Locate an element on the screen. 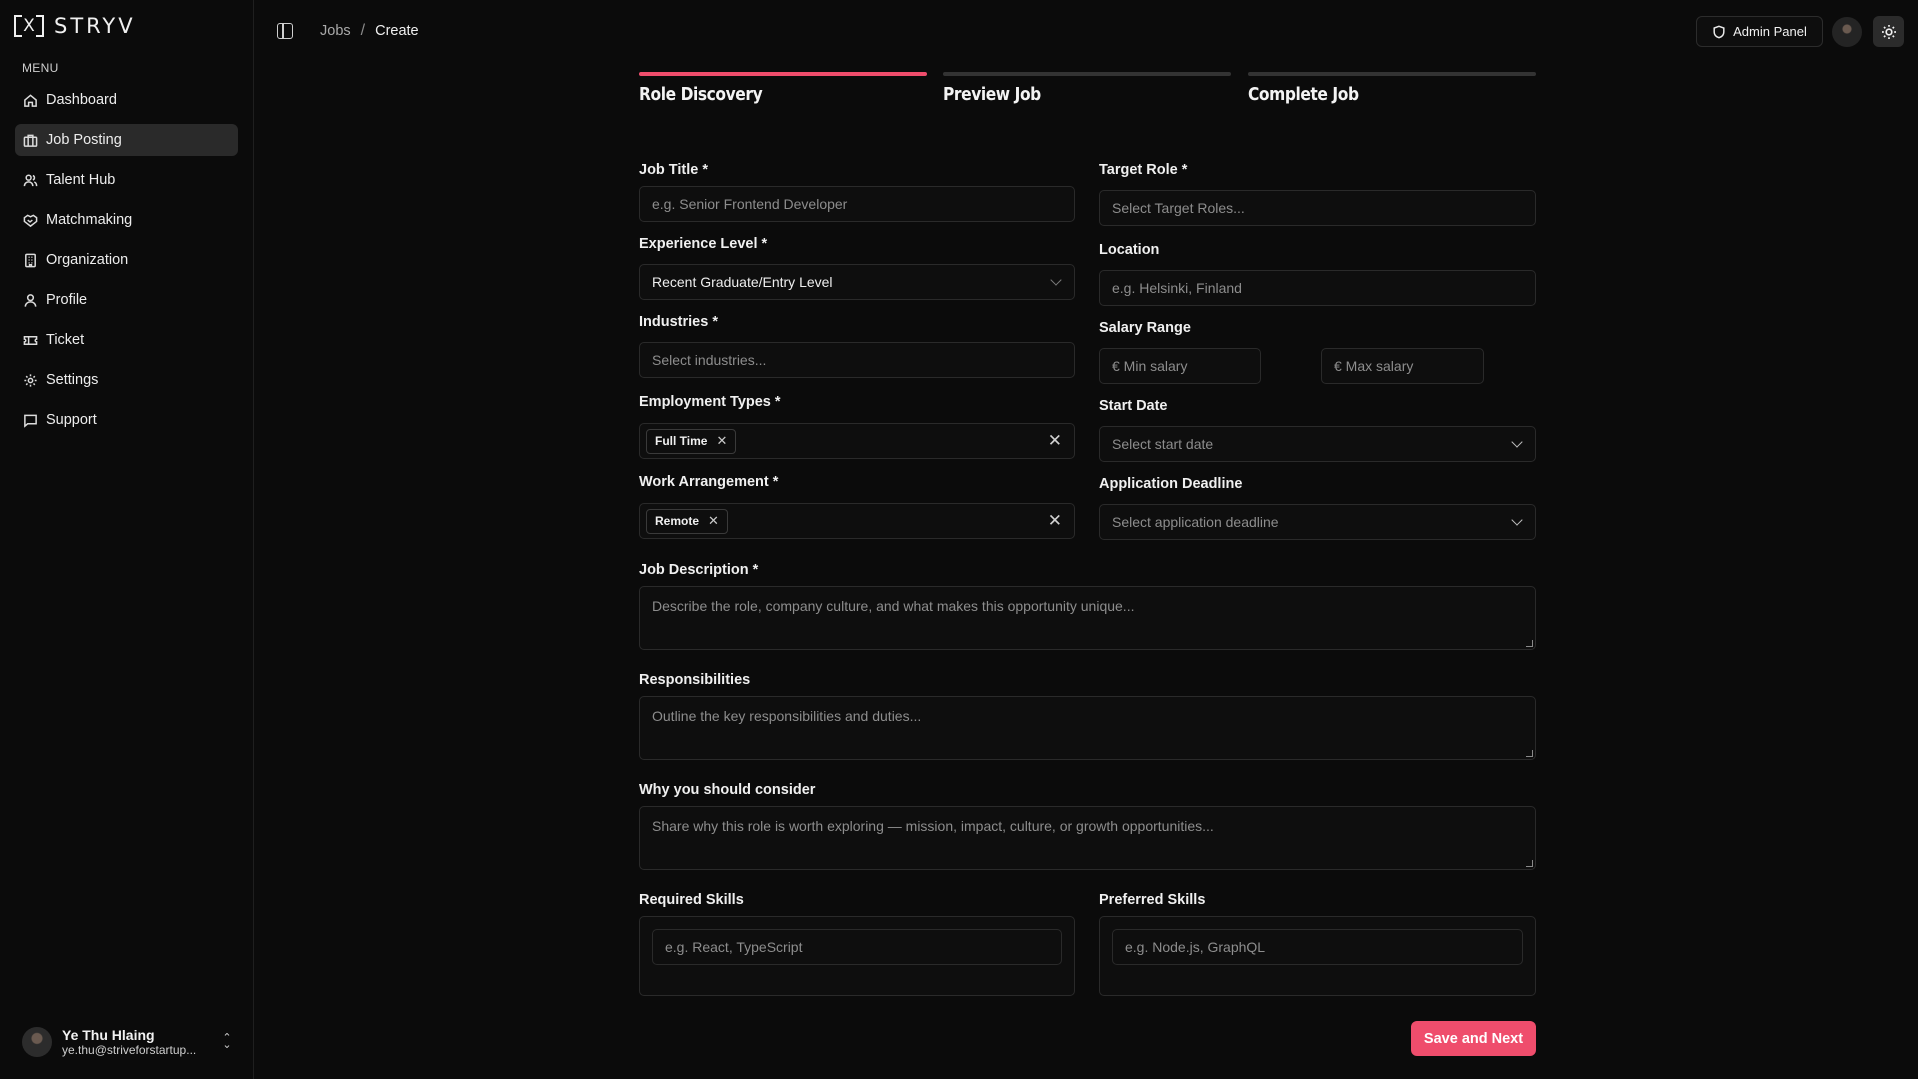 The height and width of the screenshot is (1079, 1918). sidebar-item-dashboard: Dashboard is located at coordinates (126, 100).